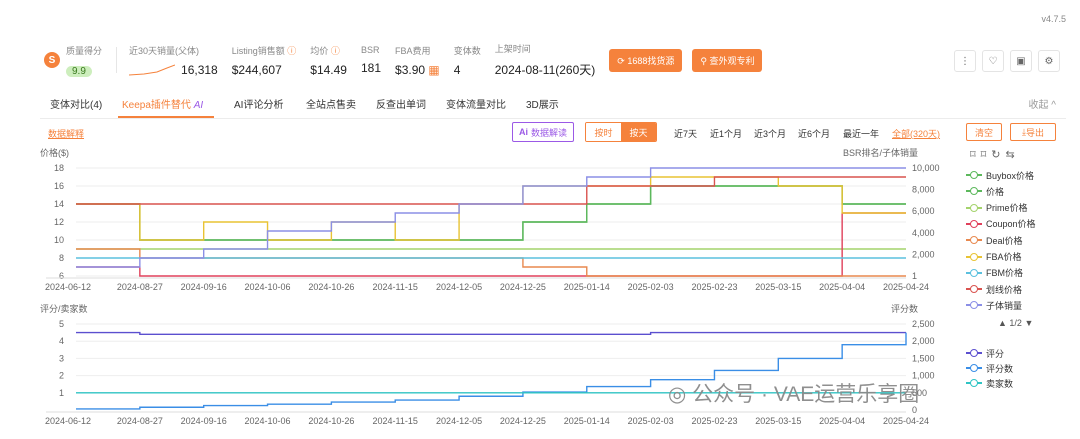 Image resolution: width=1080 pixels, height=439 pixels. Describe the element at coordinates (84, 60) in the screenshot. I see `stat-quality: 质量得分 9.9` at that location.